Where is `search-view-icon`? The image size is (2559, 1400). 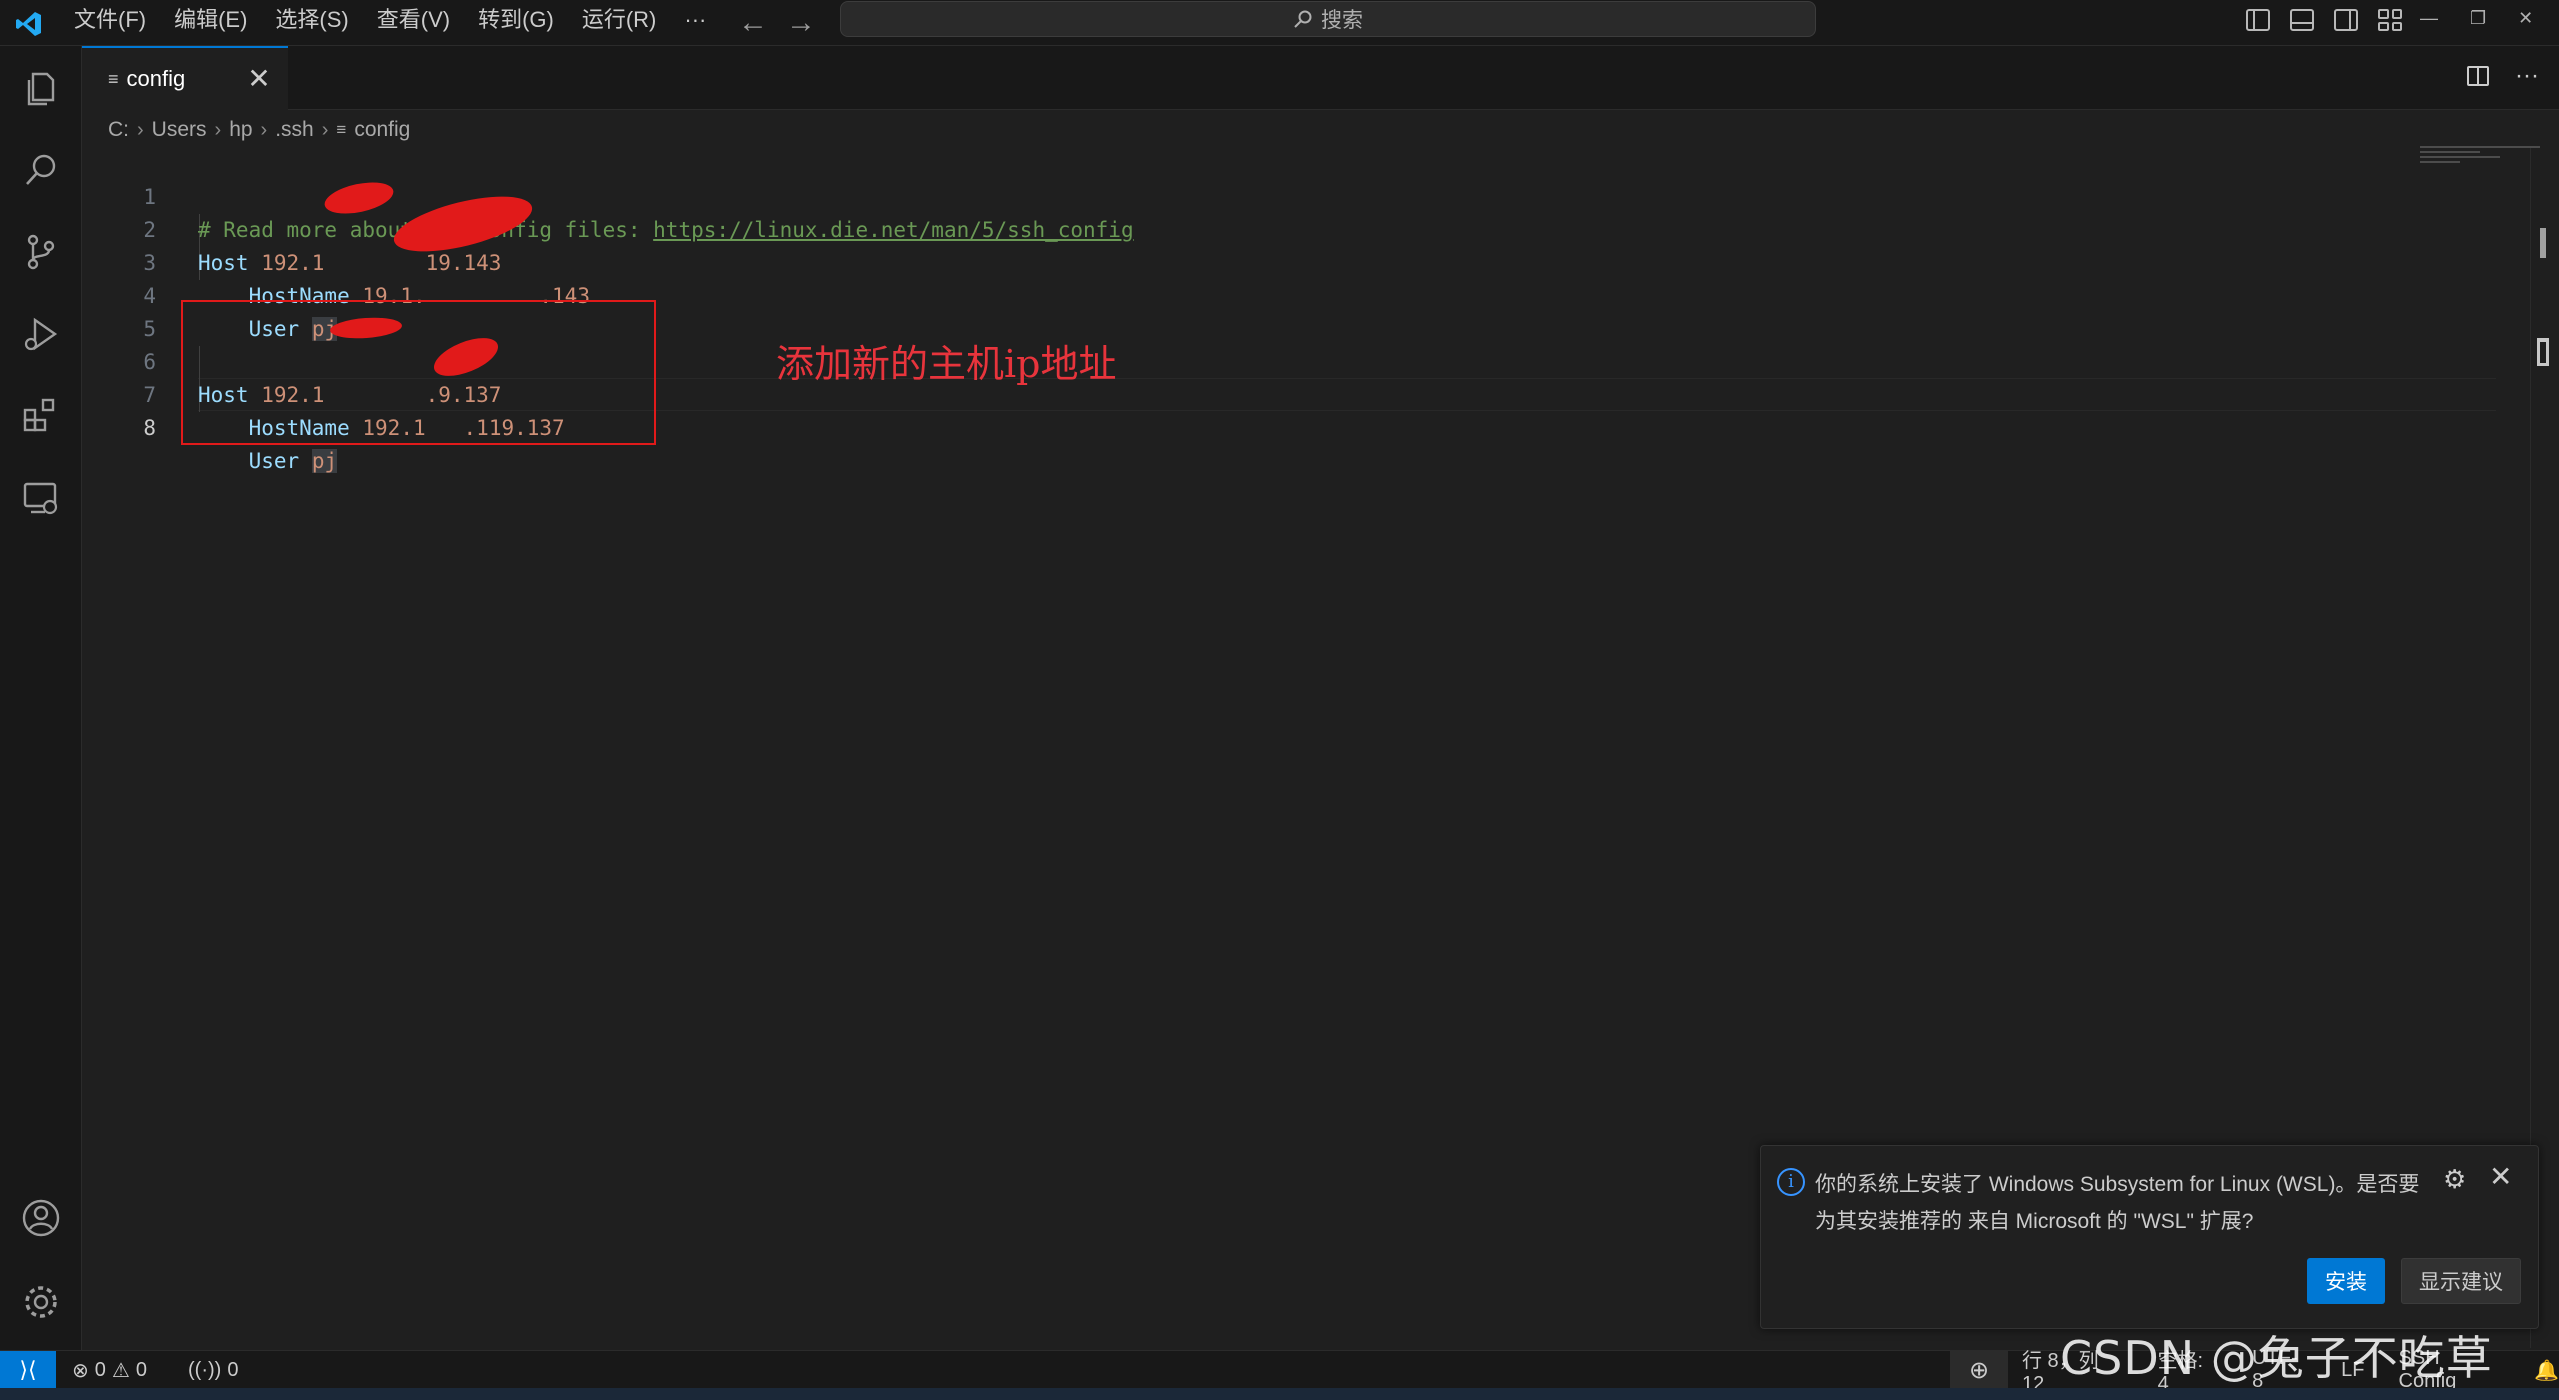
search-view-icon is located at coordinates (41, 170).